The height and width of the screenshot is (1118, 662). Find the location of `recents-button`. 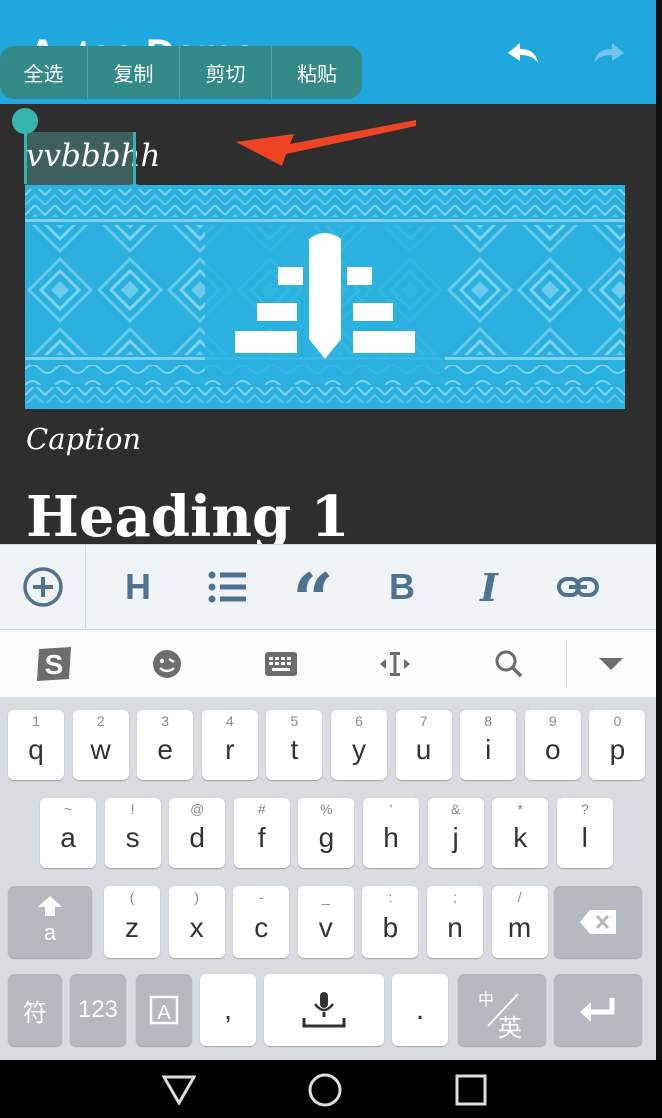

recents-button is located at coordinates (471, 1090).